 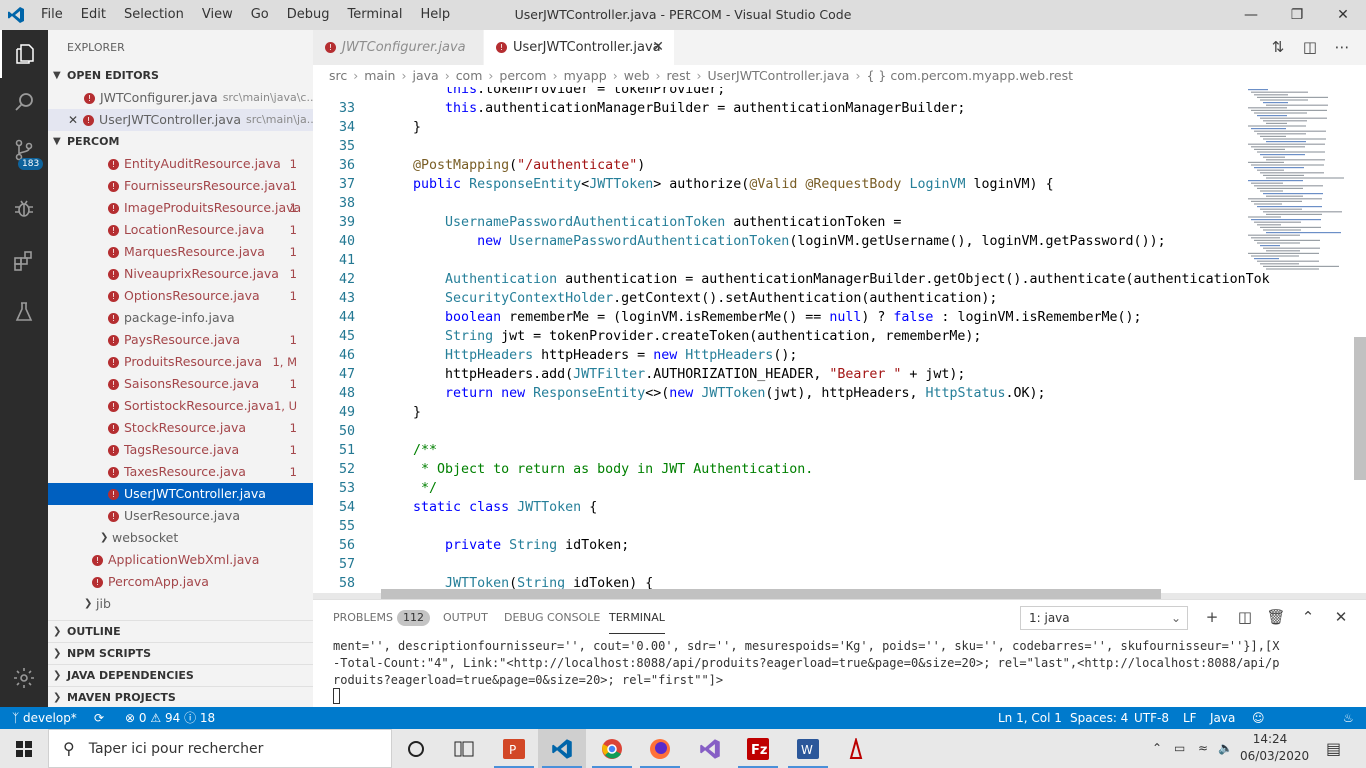 What do you see at coordinates (637, 75) in the screenshot?
I see `breadcrumb-item: web` at bounding box center [637, 75].